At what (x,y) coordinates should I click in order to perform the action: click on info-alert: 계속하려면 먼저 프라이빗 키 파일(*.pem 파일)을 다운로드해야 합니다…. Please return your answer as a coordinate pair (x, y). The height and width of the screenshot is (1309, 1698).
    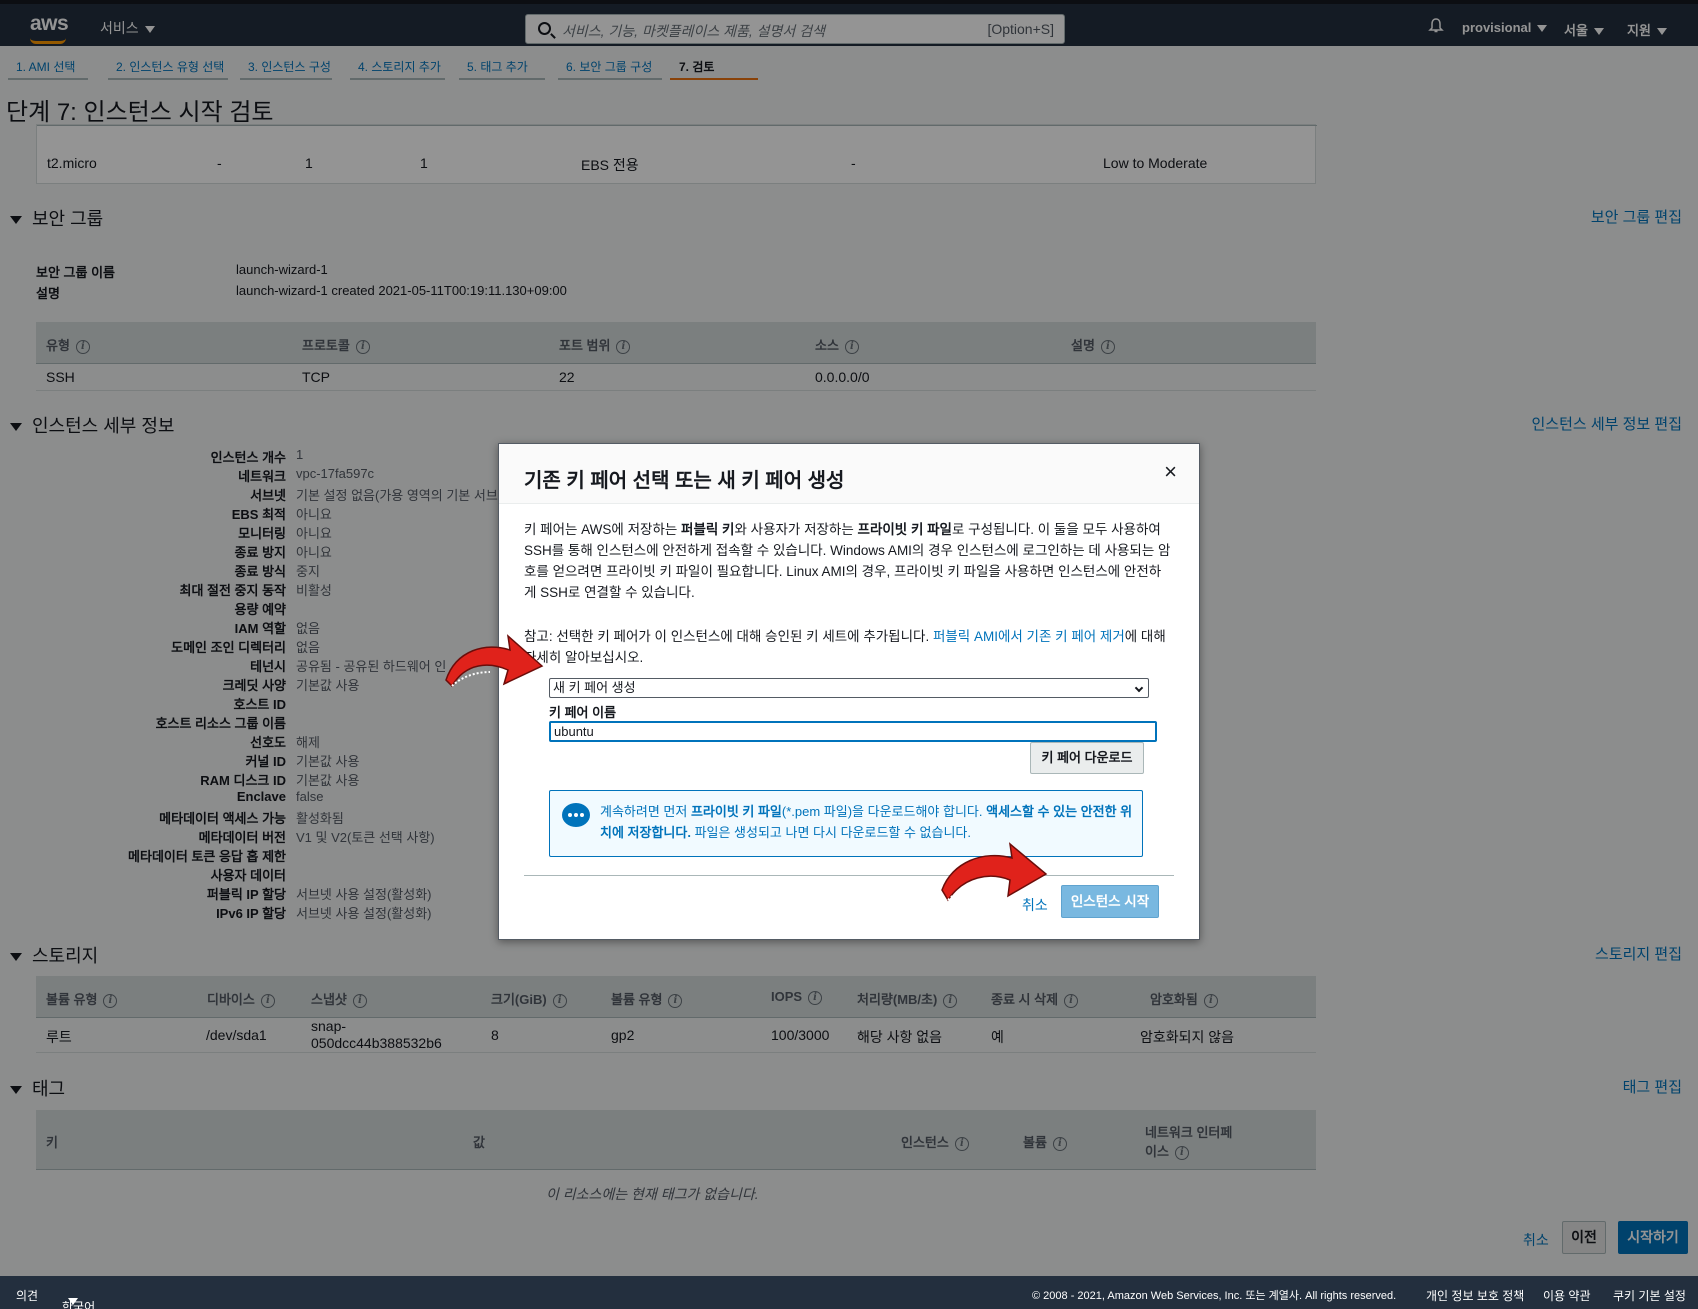
    Looking at the image, I should click on (846, 823).